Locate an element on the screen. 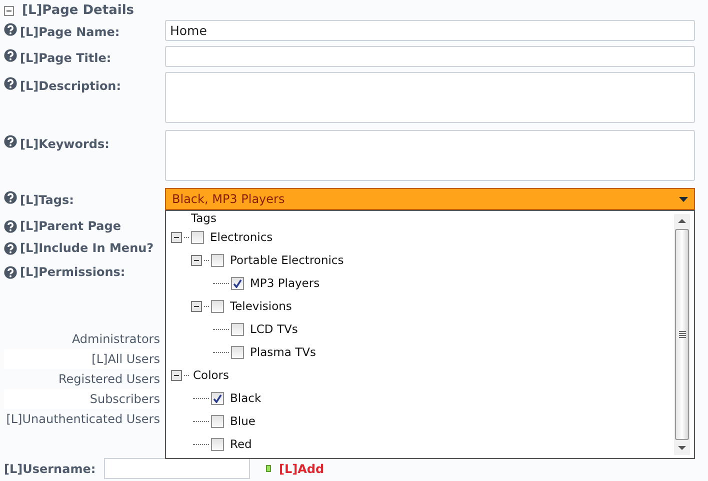  scroll-up-icon is located at coordinates (682, 221).